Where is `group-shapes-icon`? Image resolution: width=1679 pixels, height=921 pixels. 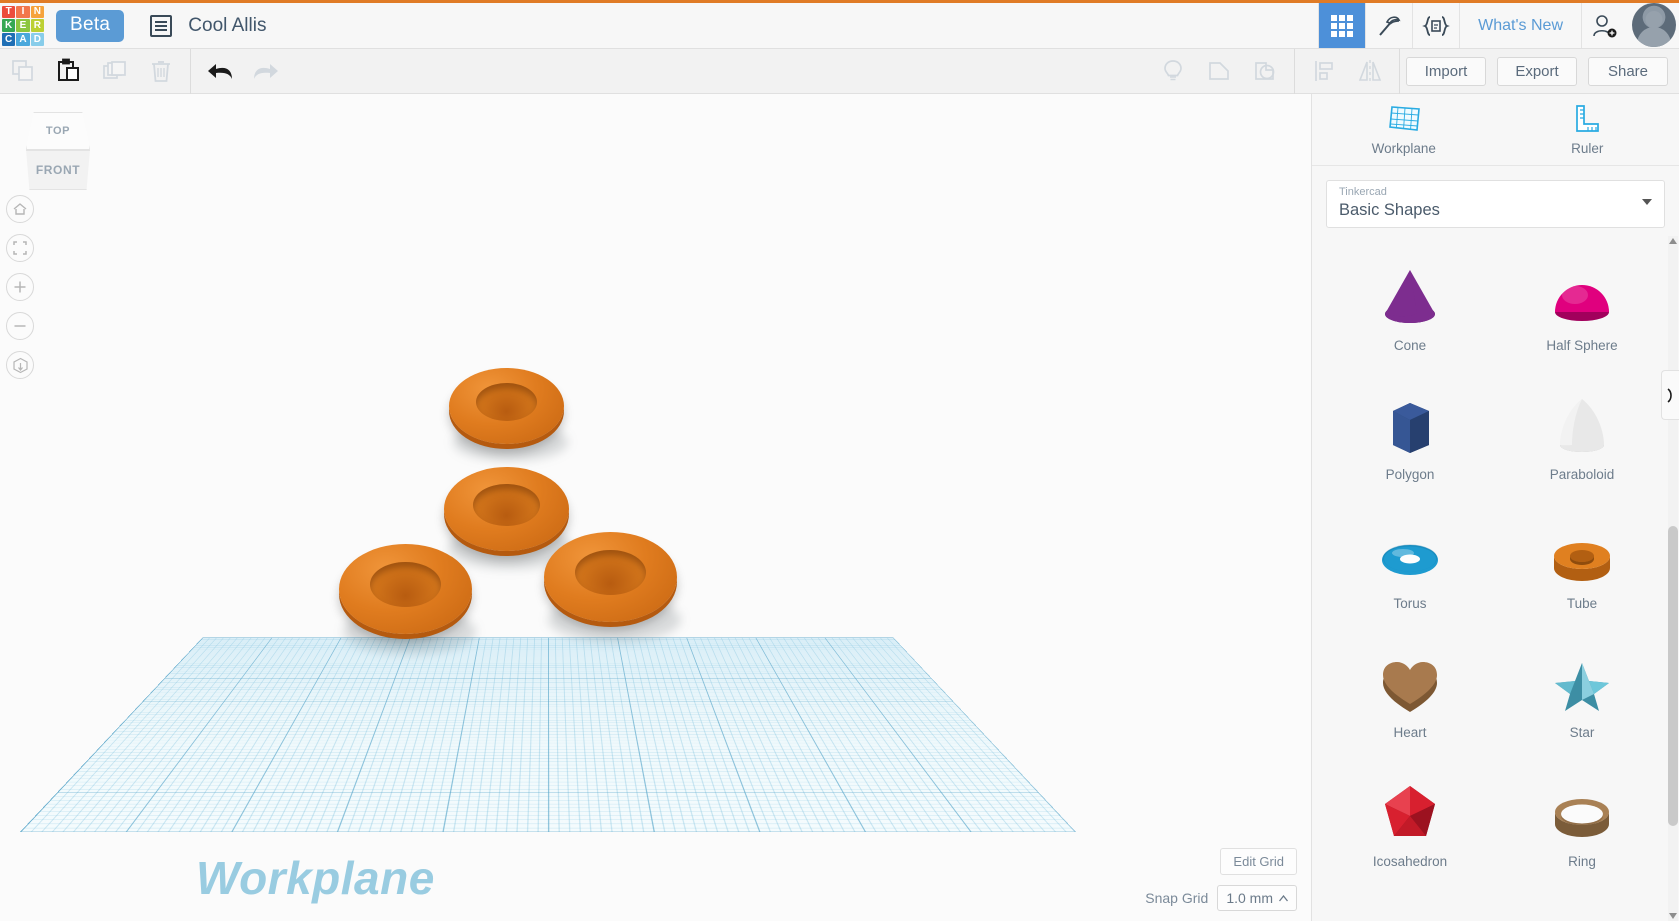 group-shapes-icon is located at coordinates (1219, 71).